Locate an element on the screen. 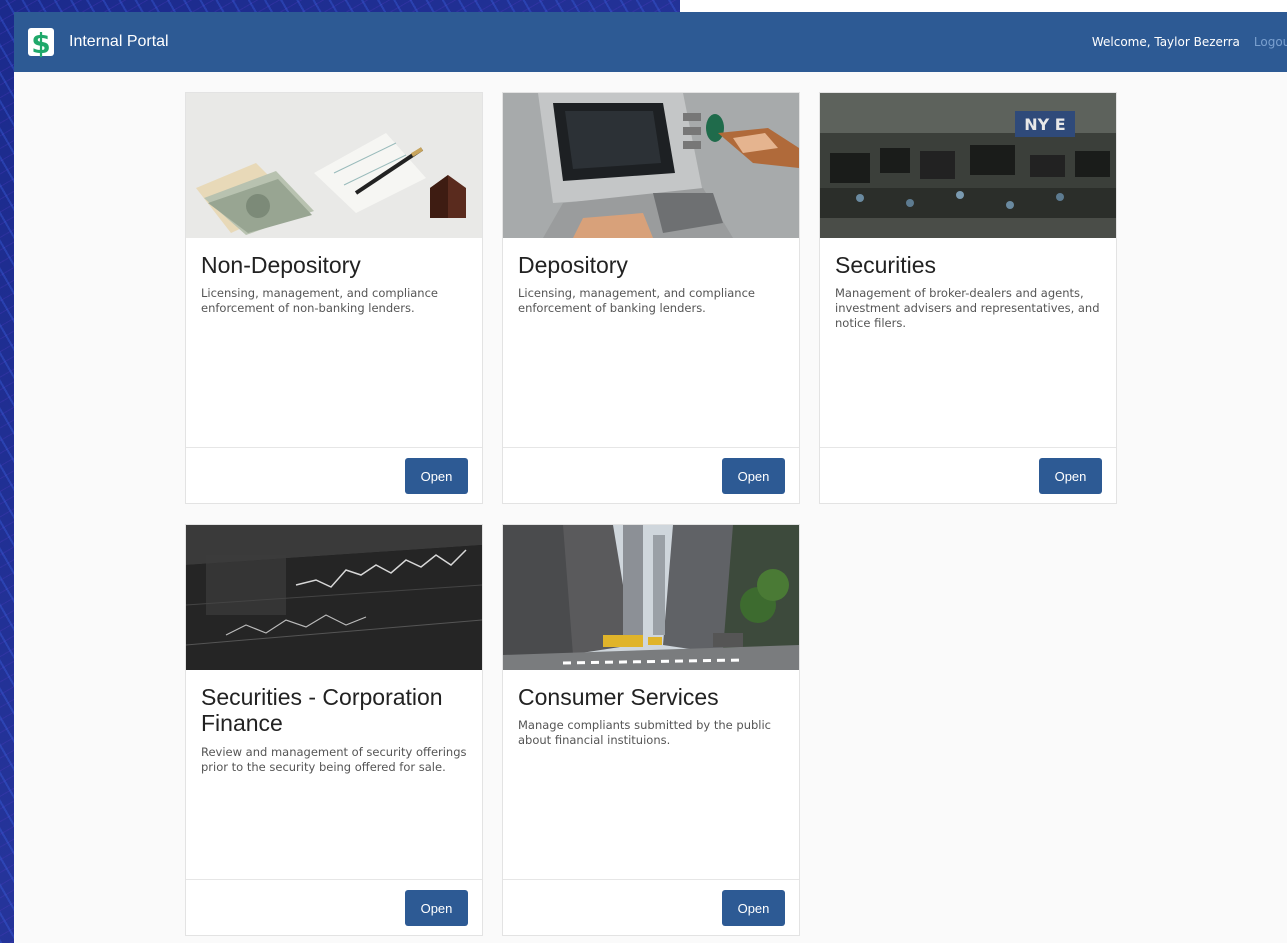 The width and height of the screenshot is (1287, 943). brand-title: Internal Portal is located at coordinates (119, 42).